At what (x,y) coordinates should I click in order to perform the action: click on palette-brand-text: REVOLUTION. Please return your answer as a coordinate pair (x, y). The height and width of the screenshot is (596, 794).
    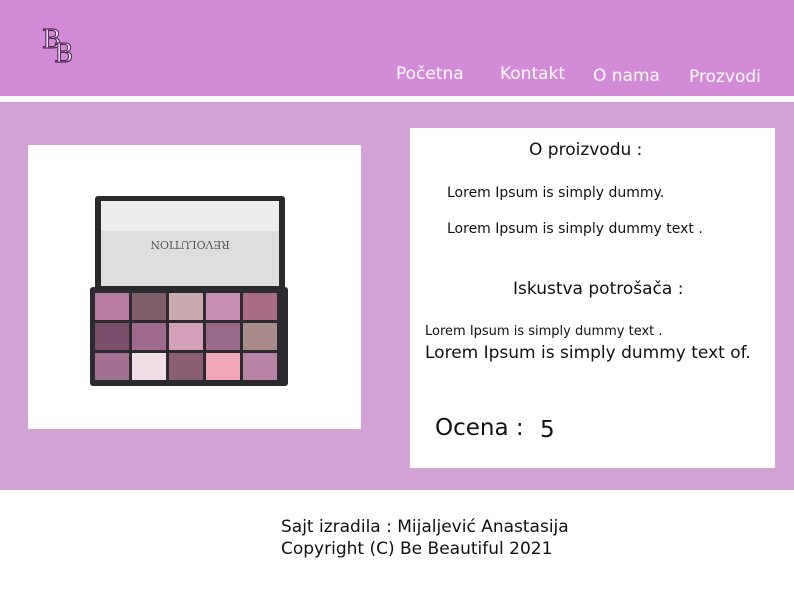
    Looking at the image, I should click on (190, 244).